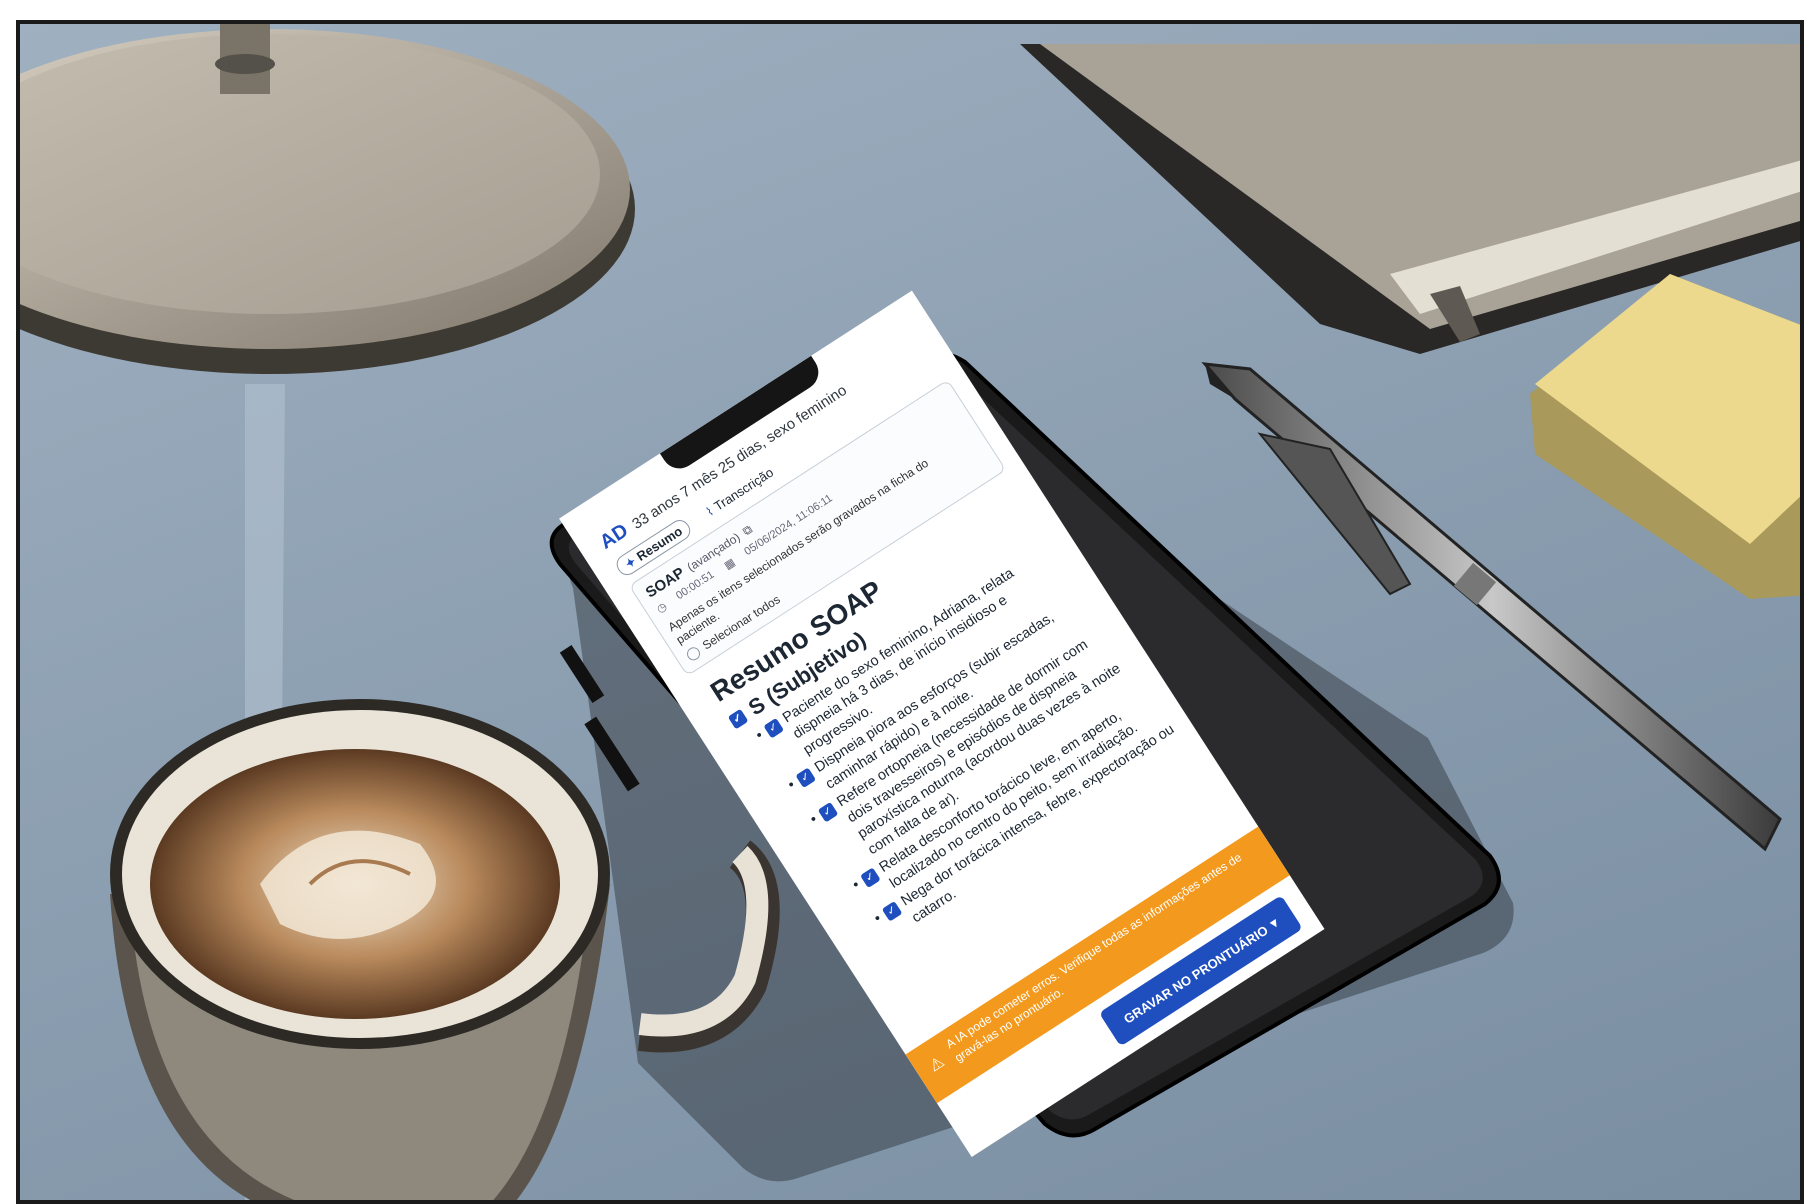 This screenshot has height=1204, width=1804. I want to click on patient-avatar: AD, so click(614, 537).